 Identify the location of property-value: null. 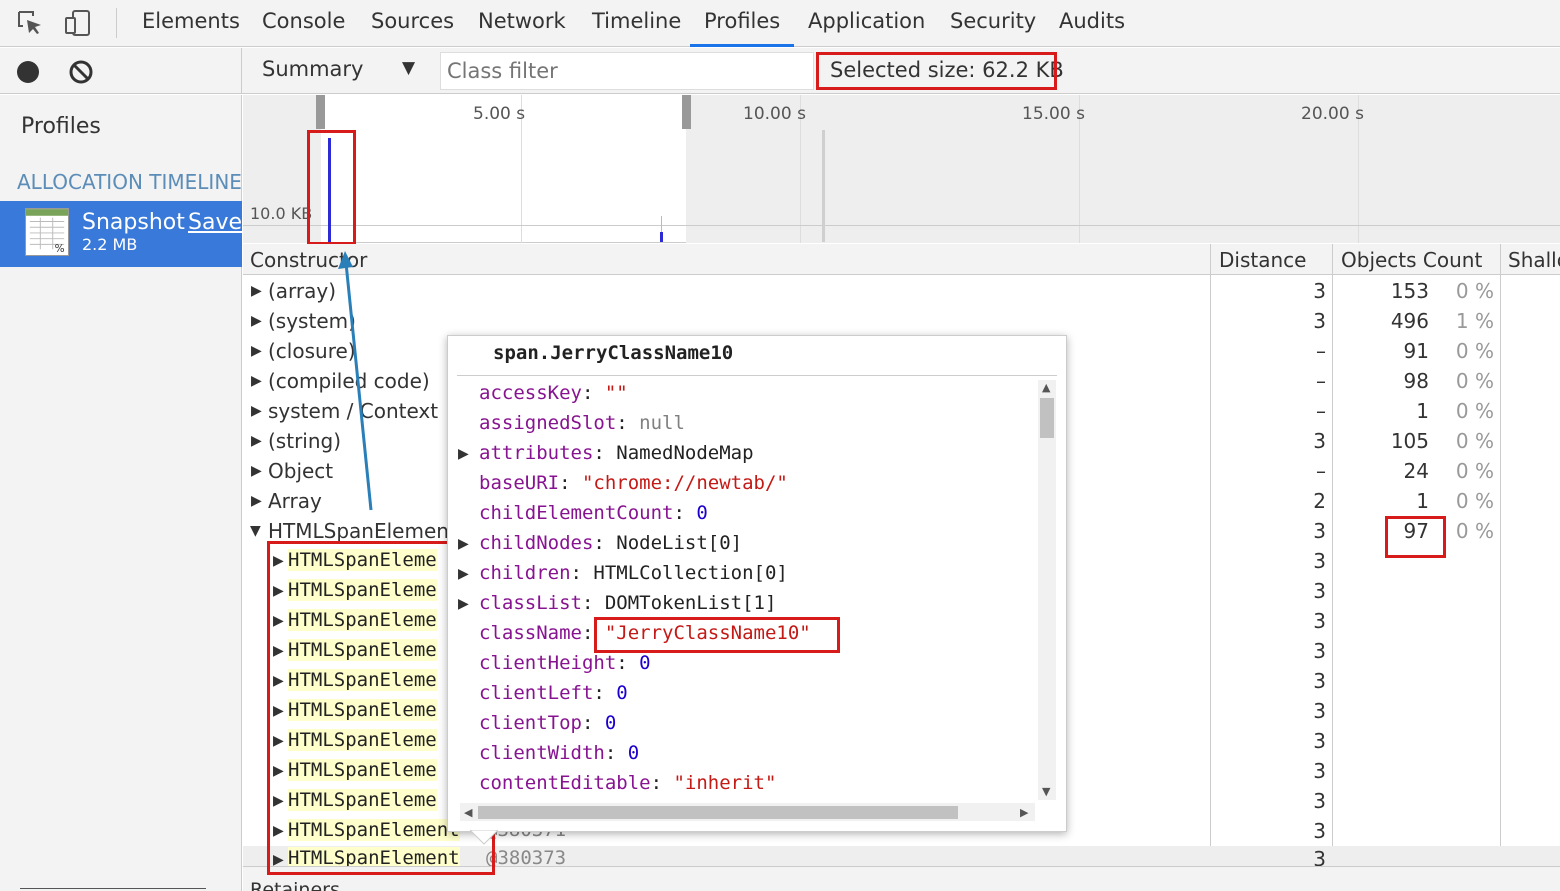
(662, 423).